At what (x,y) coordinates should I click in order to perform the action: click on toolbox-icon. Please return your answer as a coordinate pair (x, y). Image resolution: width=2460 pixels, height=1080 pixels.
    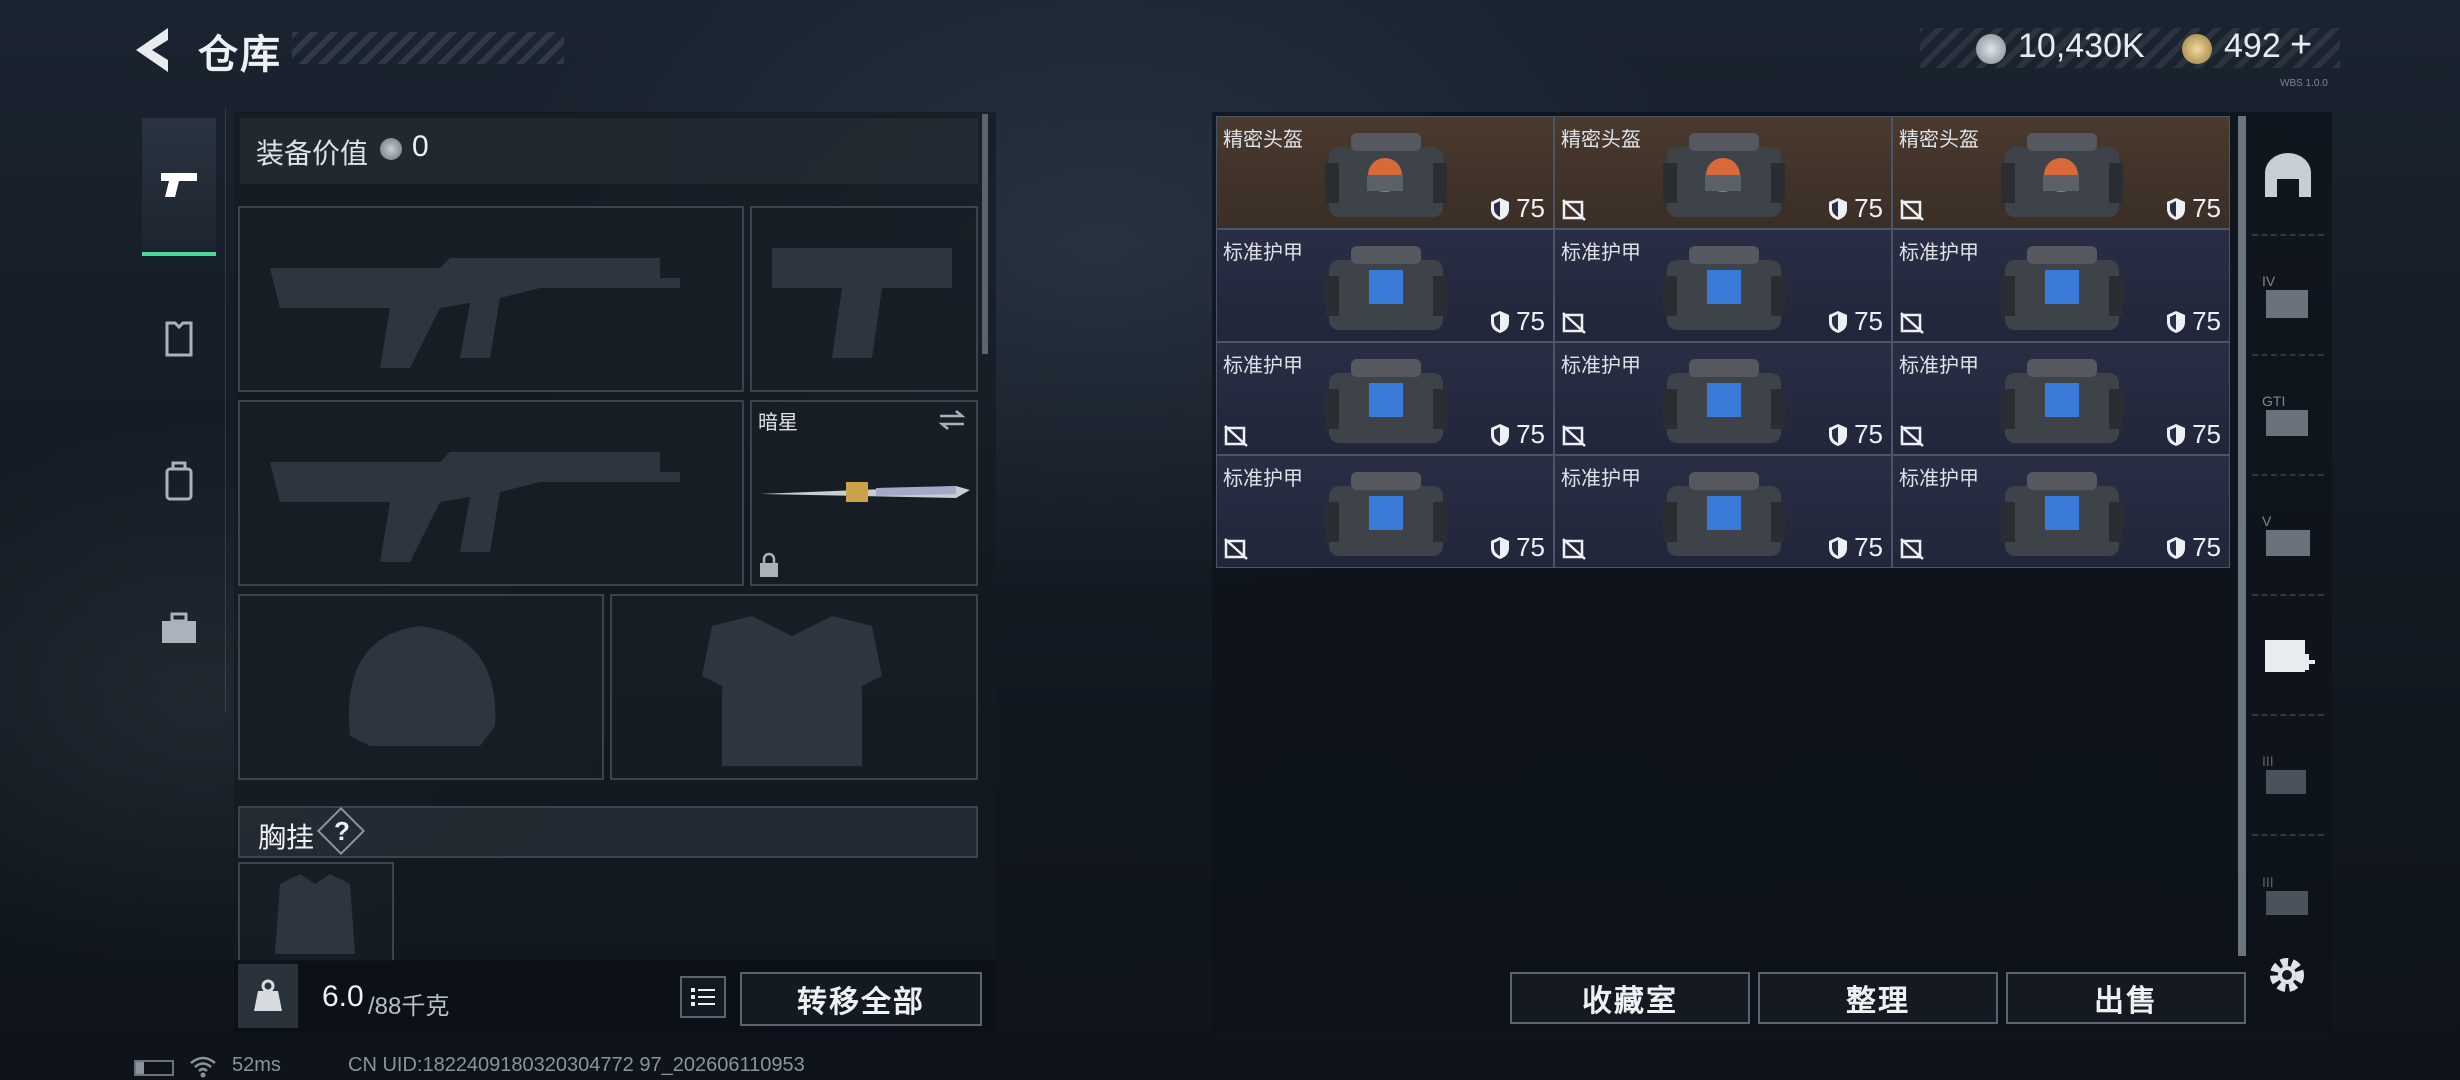
    Looking at the image, I should click on (179, 627).